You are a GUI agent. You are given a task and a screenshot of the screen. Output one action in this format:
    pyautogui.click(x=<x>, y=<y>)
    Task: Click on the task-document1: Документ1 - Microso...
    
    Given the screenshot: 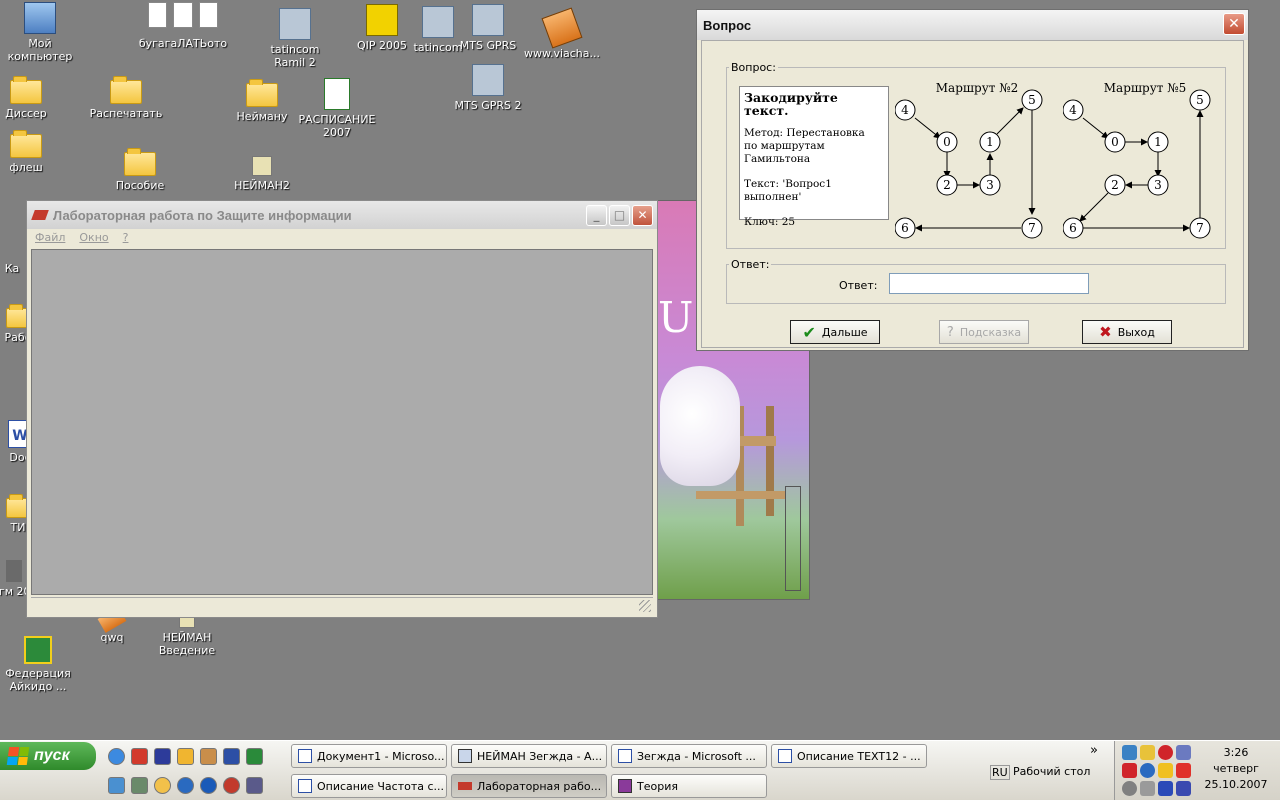 What is the action you would take?
    pyautogui.click(x=369, y=756)
    